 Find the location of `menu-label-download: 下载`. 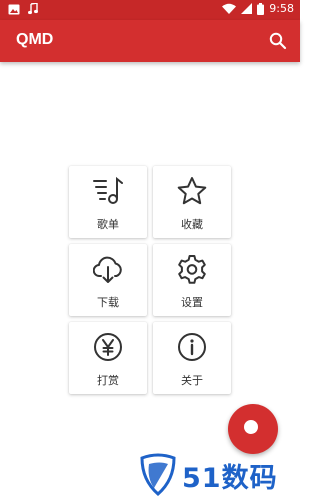

menu-label-download: 下载 is located at coordinates (108, 302).